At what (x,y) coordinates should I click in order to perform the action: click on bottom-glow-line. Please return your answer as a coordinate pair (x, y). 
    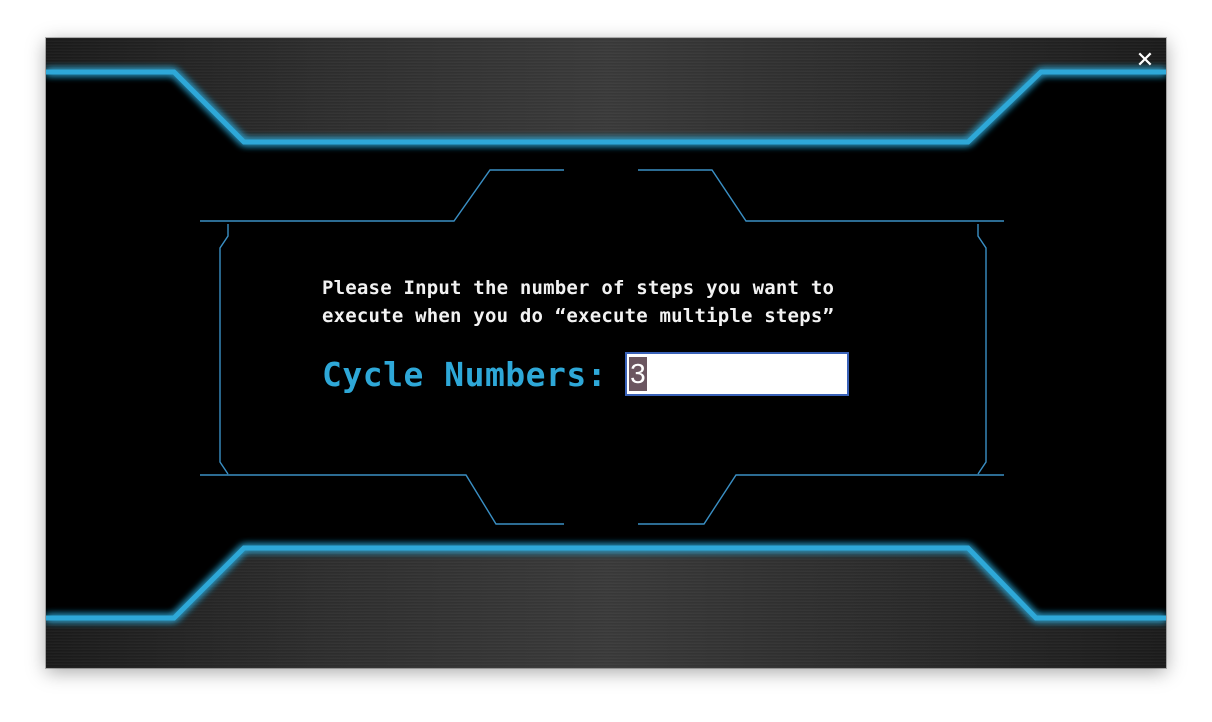
    Looking at the image, I should click on (606, 583).